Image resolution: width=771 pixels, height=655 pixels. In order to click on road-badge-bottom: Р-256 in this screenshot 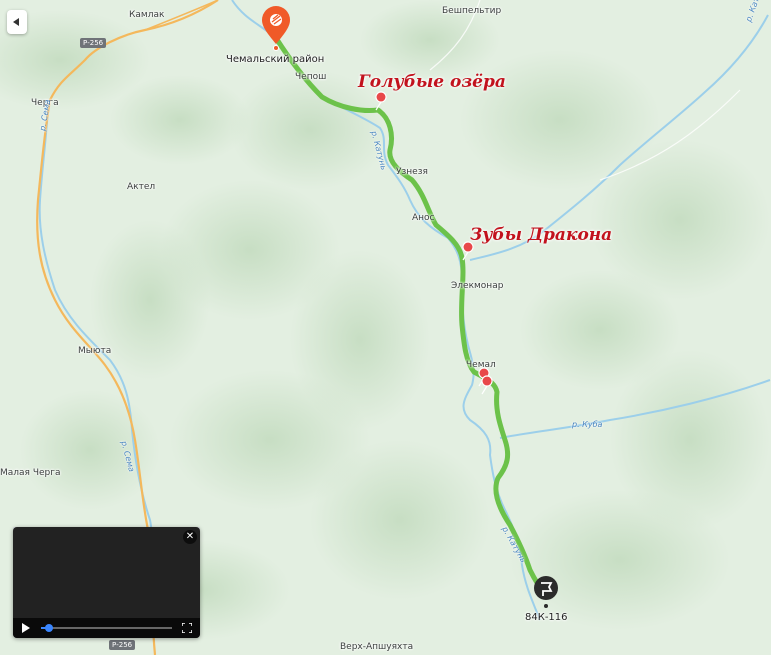, I will do `click(122, 645)`.